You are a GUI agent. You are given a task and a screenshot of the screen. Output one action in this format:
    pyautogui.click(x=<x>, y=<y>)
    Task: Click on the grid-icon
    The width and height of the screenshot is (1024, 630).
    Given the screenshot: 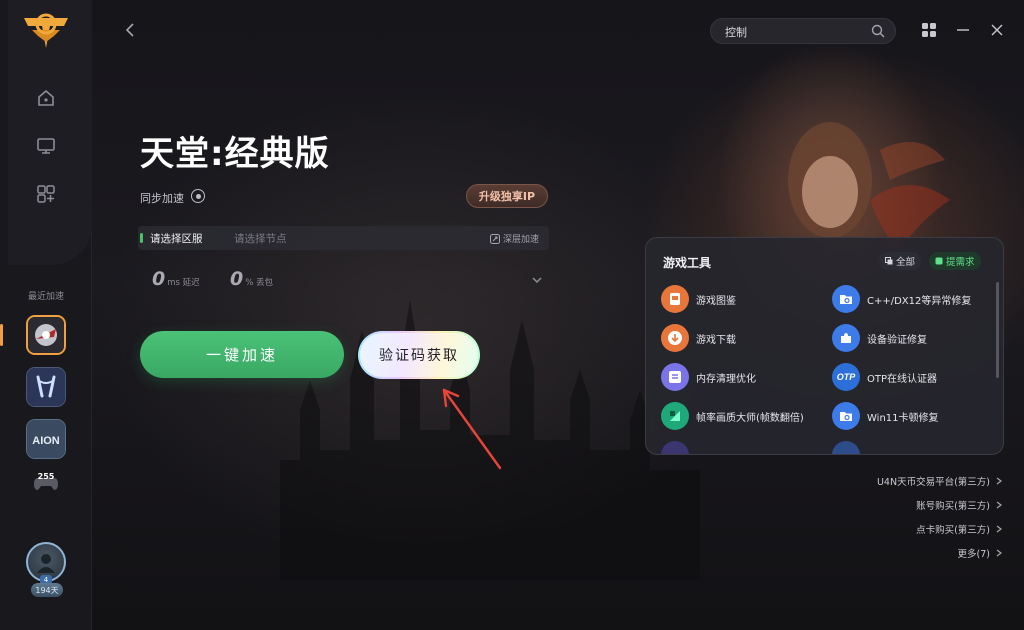 What is the action you would take?
    pyautogui.click(x=929, y=30)
    